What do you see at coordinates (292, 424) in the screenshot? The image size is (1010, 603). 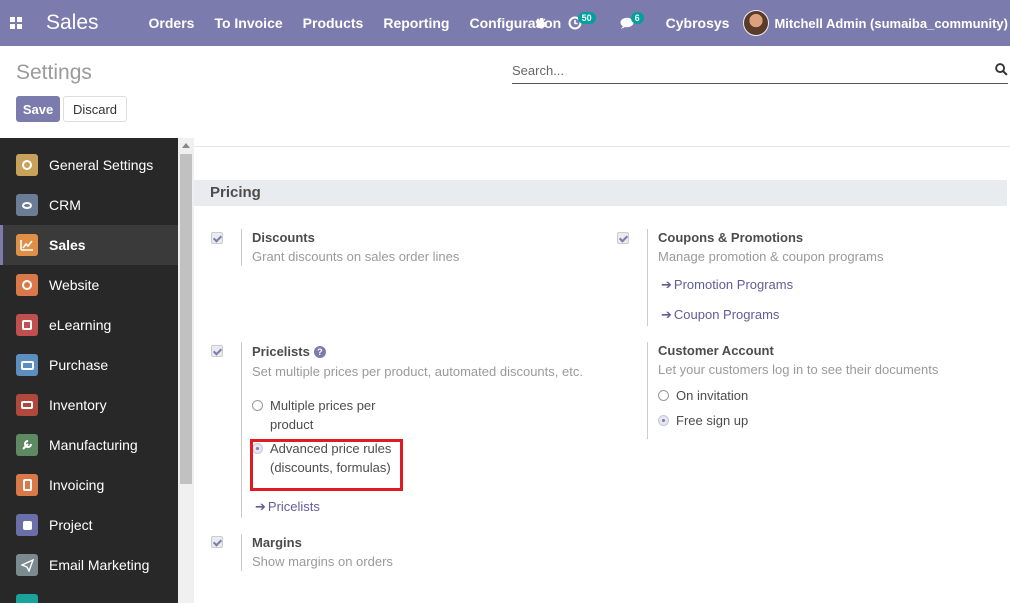 I see `label-line: product` at bounding box center [292, 424].